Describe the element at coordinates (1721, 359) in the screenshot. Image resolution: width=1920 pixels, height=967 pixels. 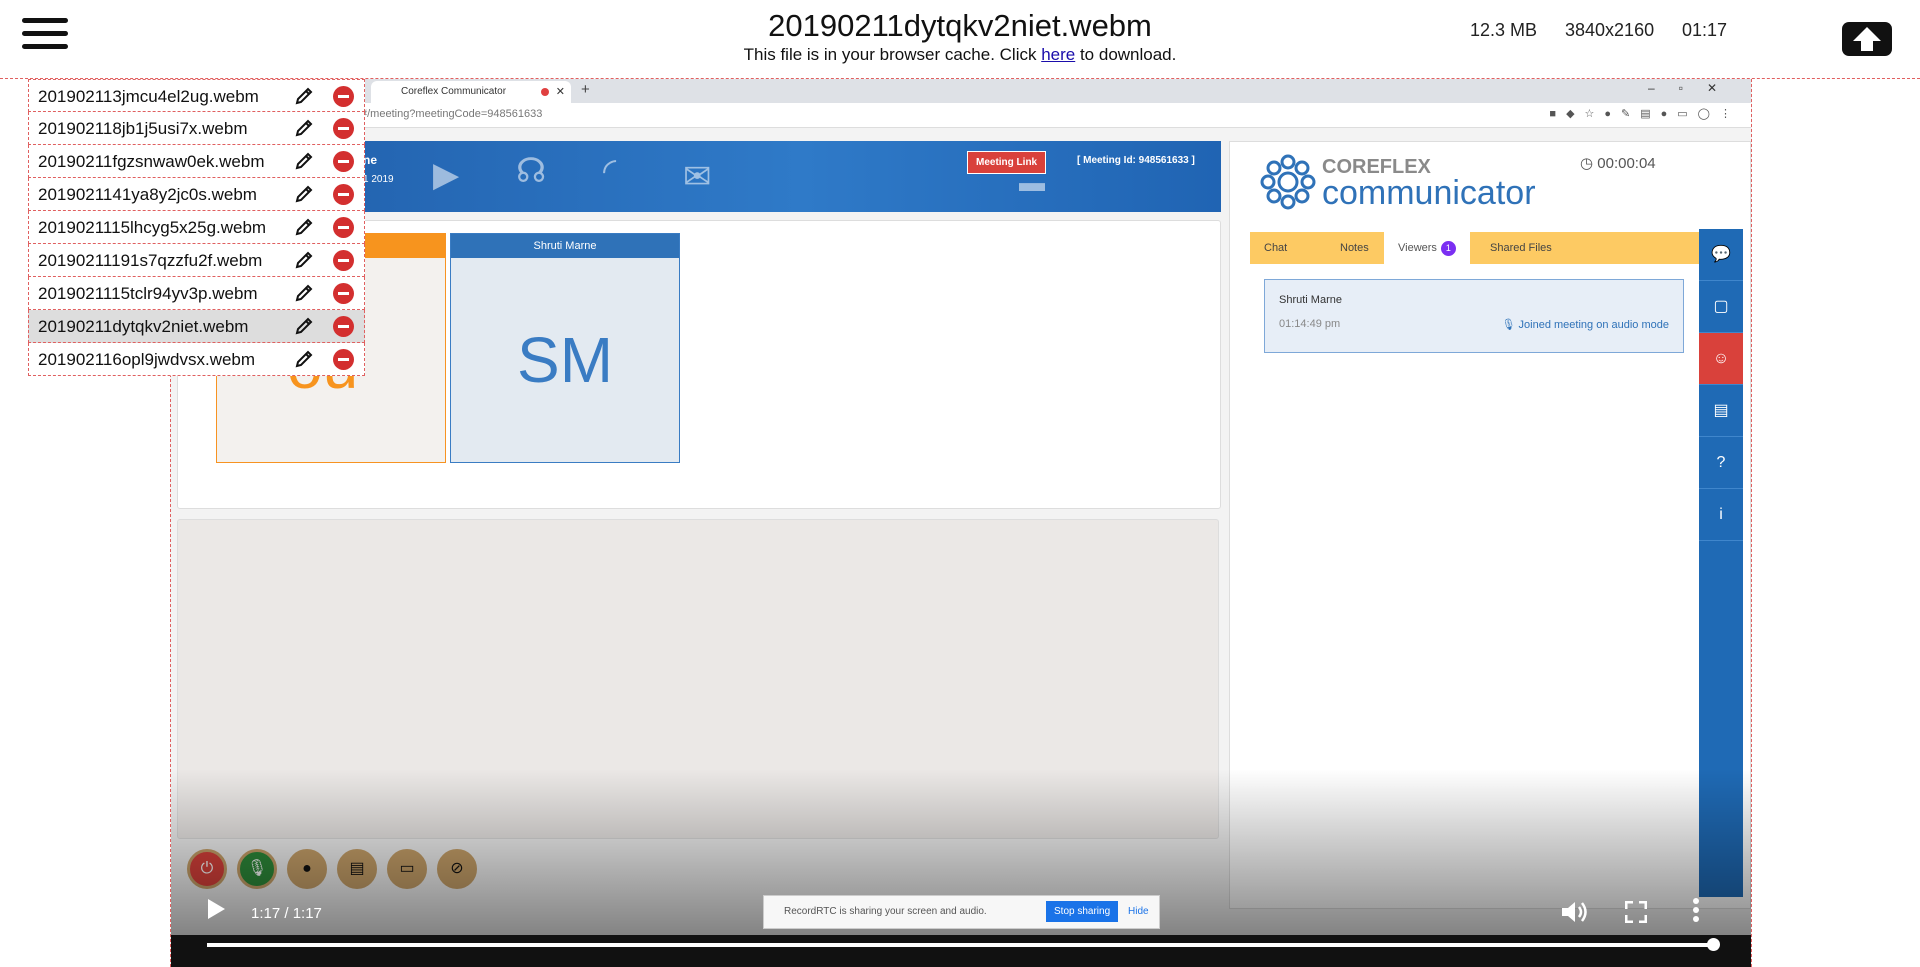
I see `viewers-icon: ☺` at that location.